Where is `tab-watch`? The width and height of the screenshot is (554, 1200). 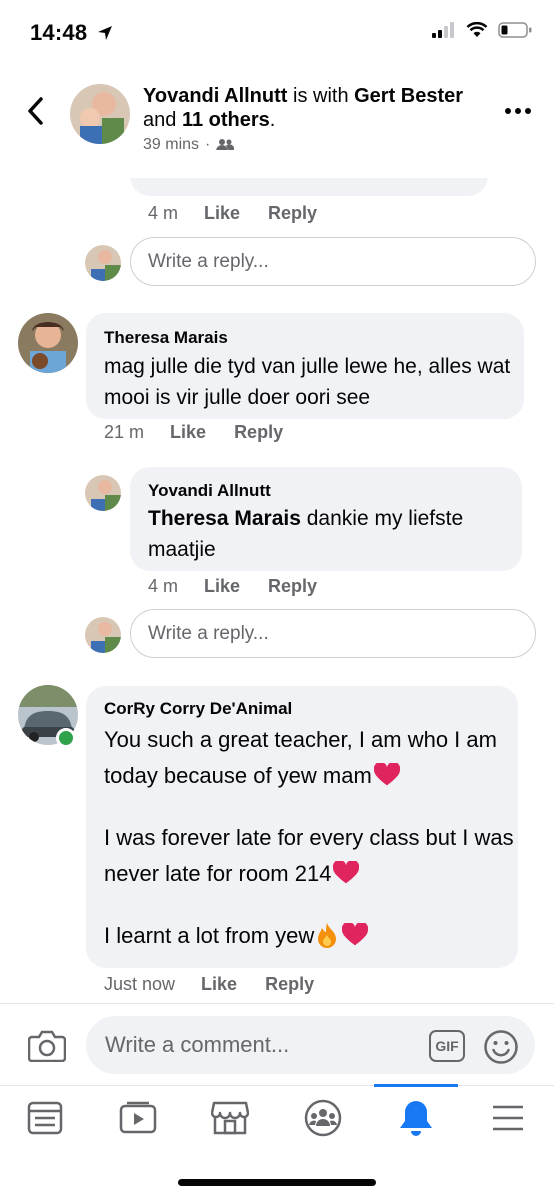
tab-watch is located at coordinates (138, 1118).